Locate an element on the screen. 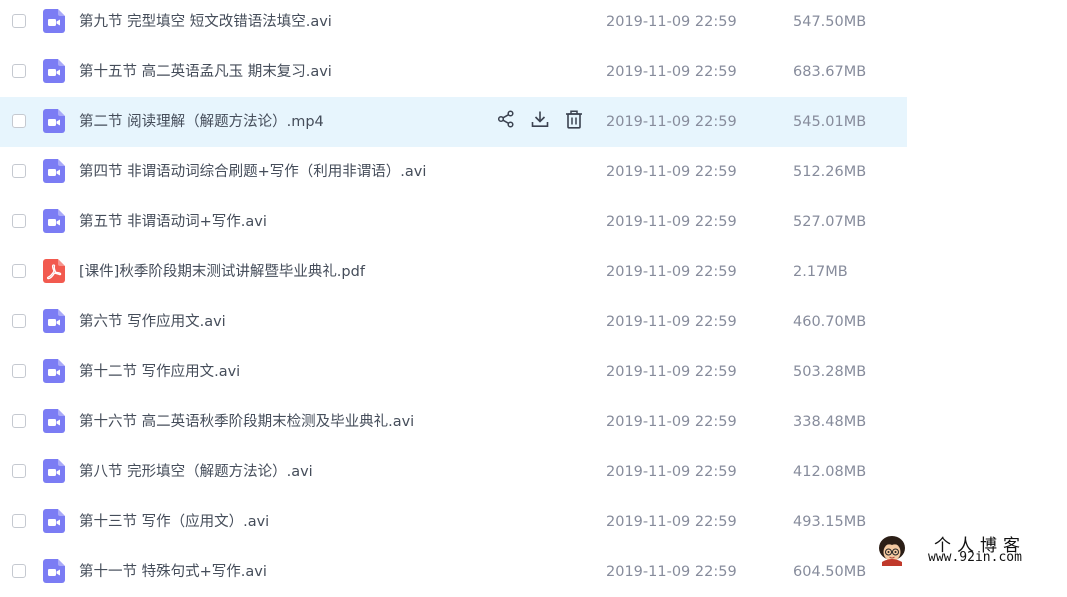  file-name-link: 第九节 完型填空 短文改错语法填空.avi is located at coordinates (205, 22).